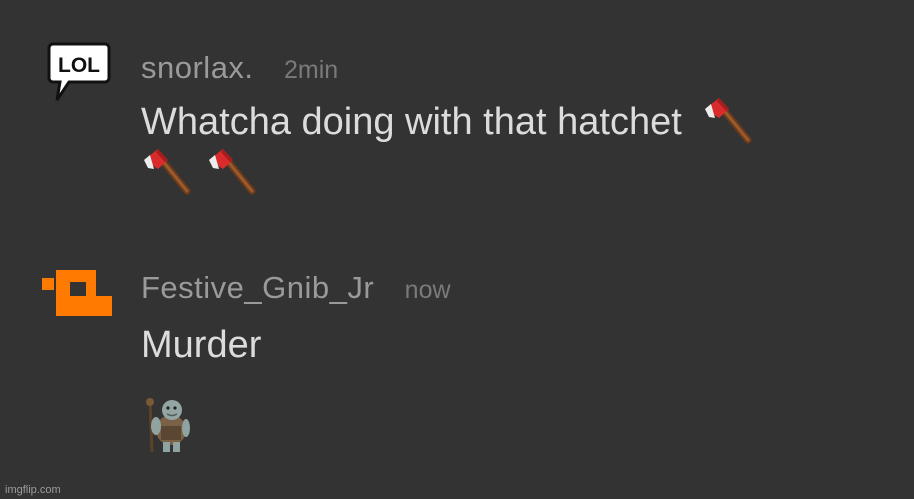 The width and height of the screenshot is (914, 499). I want to click on message-text: Whatcha doing with that hatchet, so click(447, 147).